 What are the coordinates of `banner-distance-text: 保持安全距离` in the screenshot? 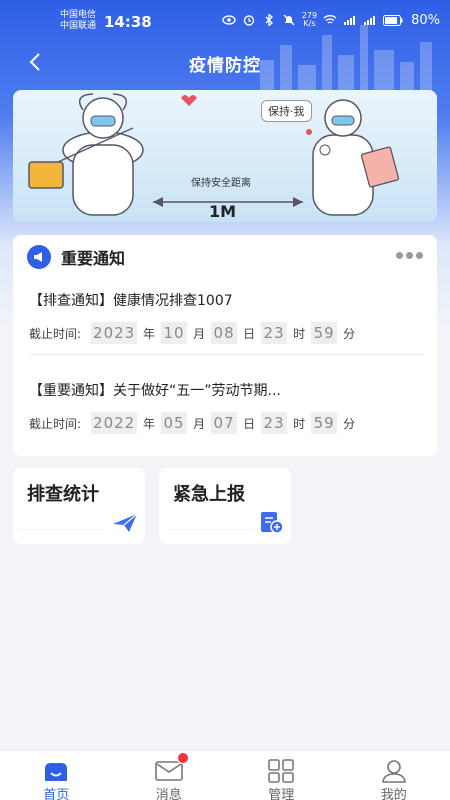 It's located at (221, 183).